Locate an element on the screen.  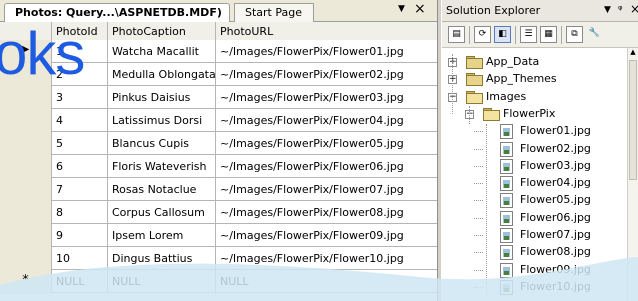
cell-photocaption: Pinkus Daisius is located at coordinates (162, 97).